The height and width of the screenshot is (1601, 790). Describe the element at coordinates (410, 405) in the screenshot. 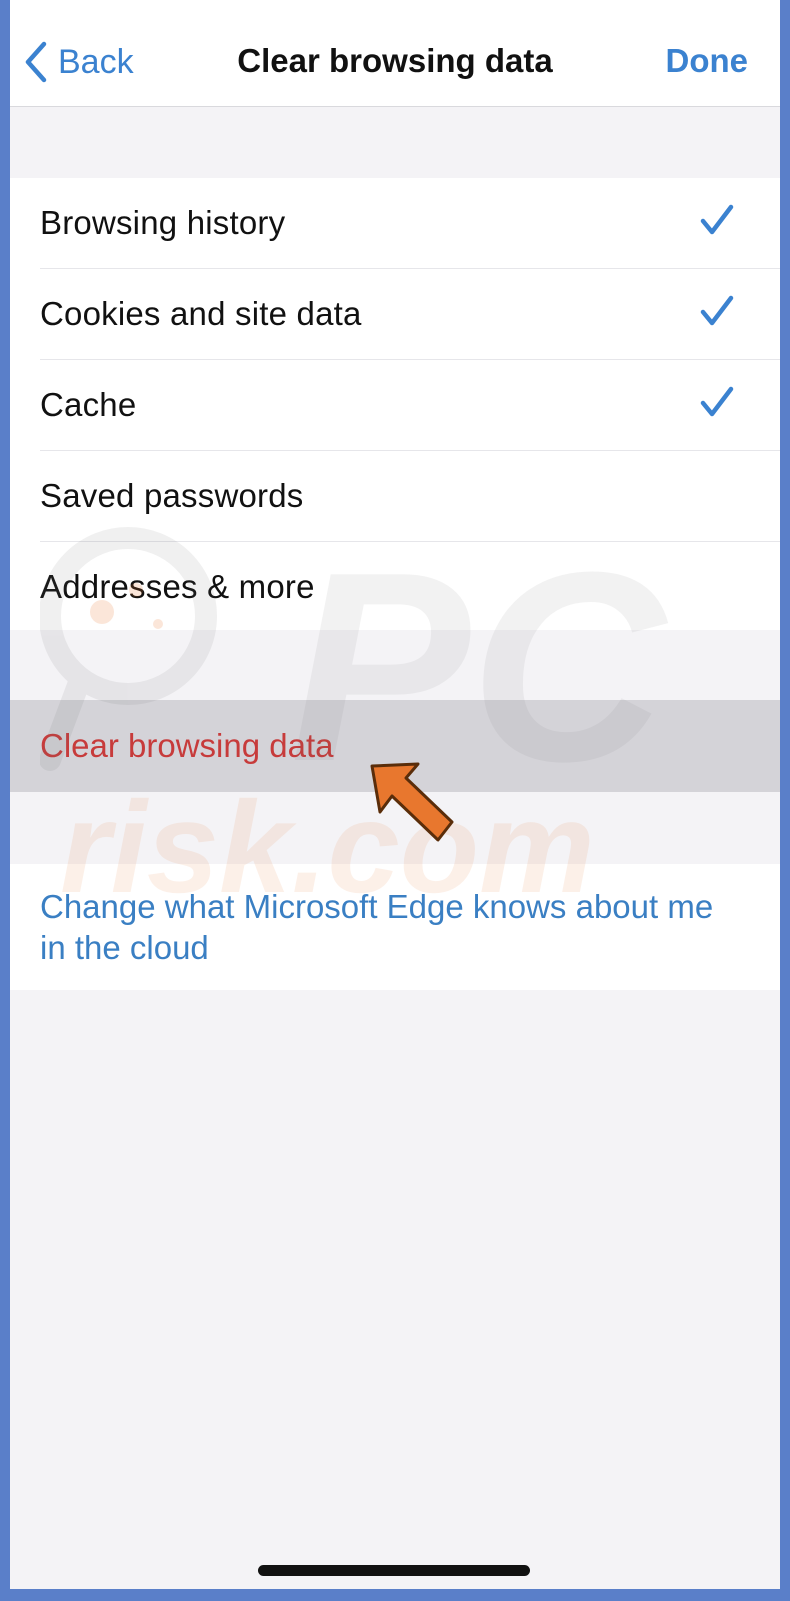

I see `list-item-cache: Cache` at that location.